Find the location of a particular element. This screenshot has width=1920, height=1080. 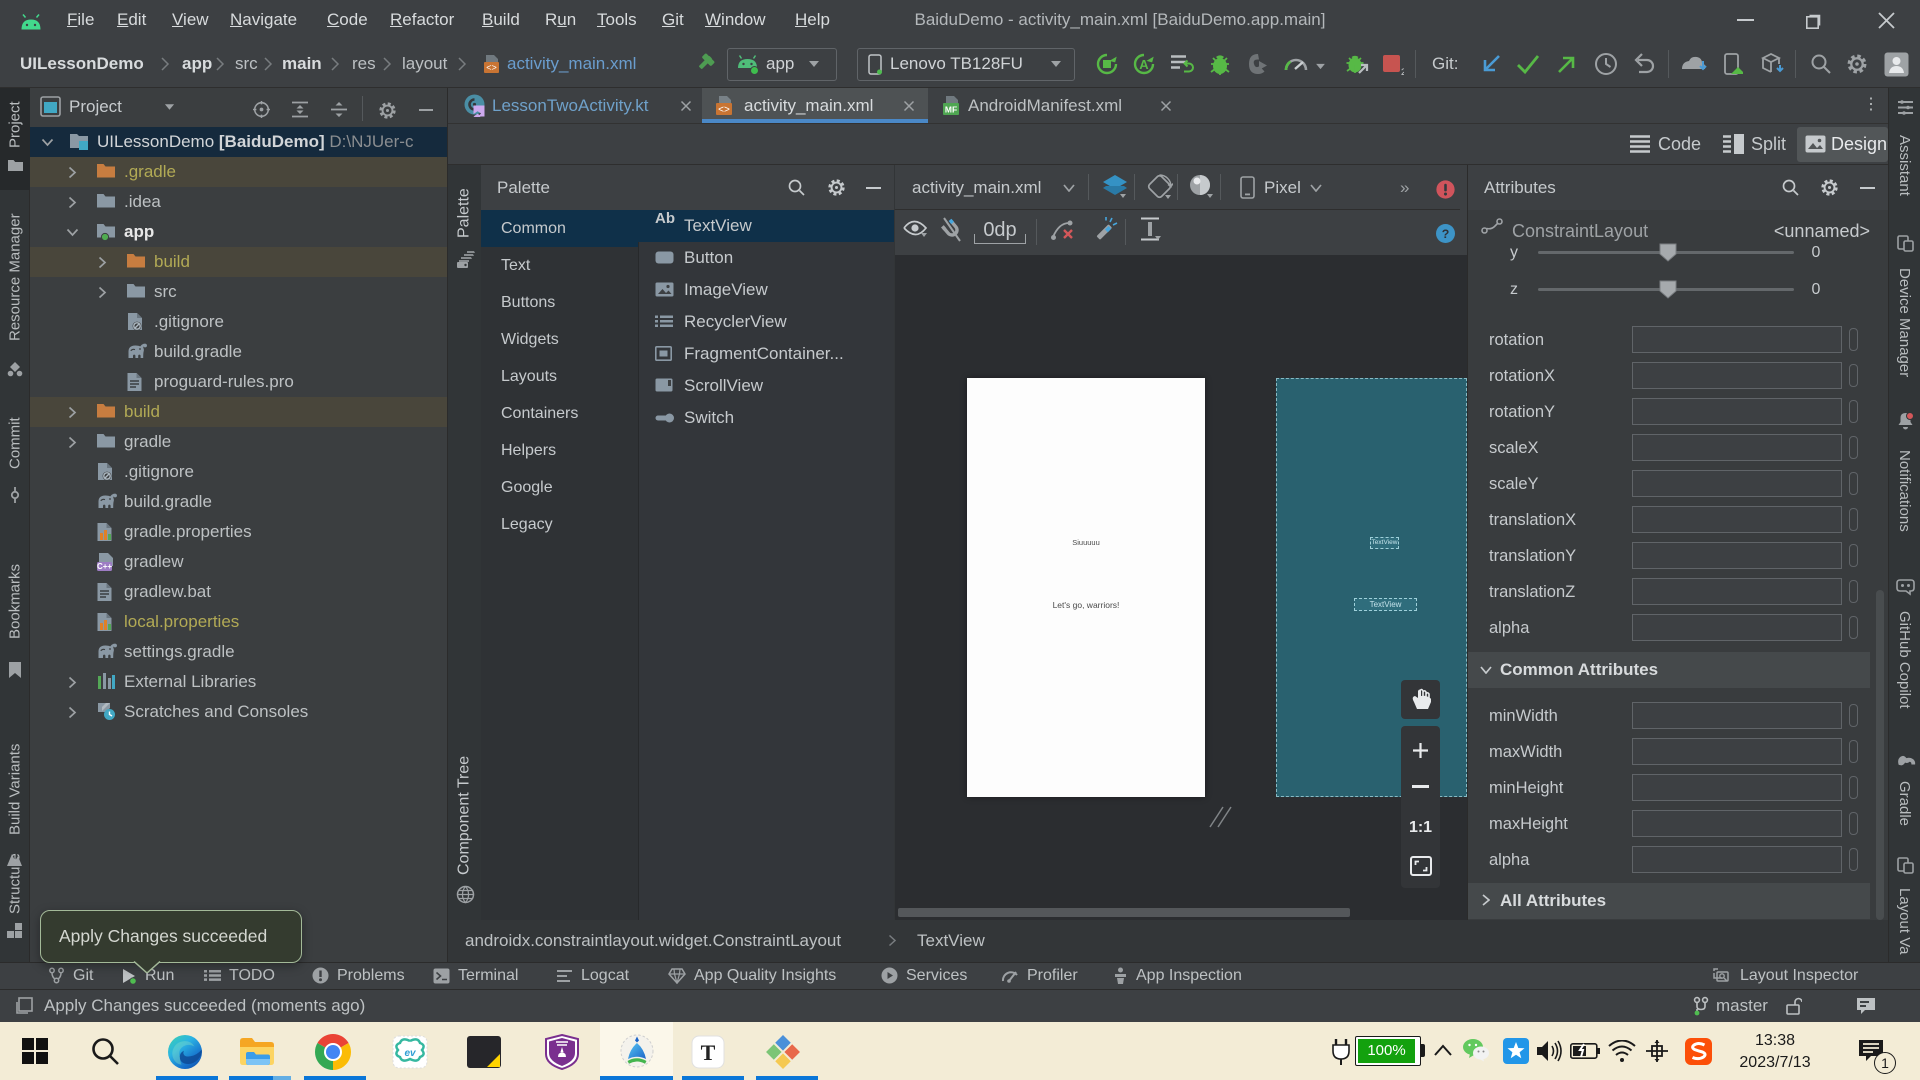

svg-text: T is located at coordinates (708, 1052).